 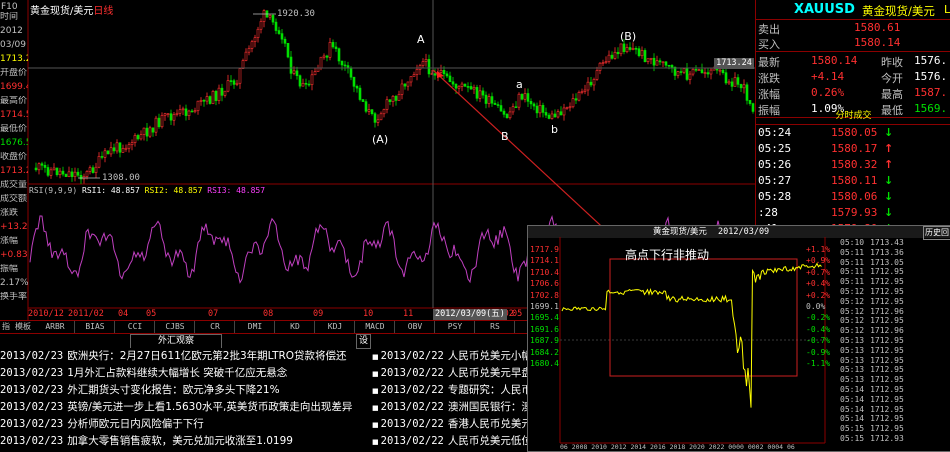 I want to click on intraday-price-tick: 1714.1, so click(x=544, y=261).